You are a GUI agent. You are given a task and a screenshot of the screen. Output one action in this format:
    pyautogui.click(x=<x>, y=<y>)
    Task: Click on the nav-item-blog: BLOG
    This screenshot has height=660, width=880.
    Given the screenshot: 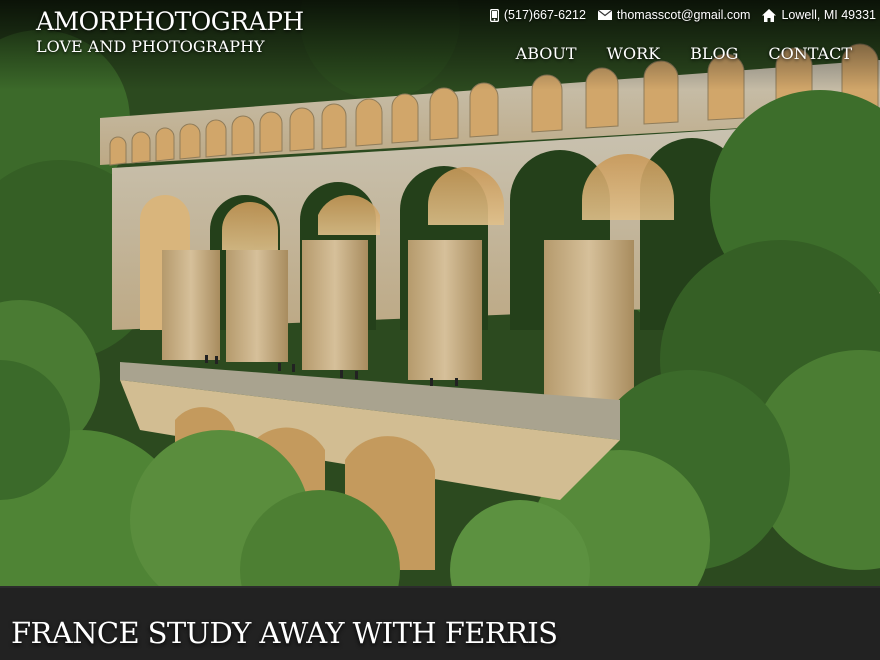 What is the action you would take?
    pyautogui.click(x=714, y=53)
    